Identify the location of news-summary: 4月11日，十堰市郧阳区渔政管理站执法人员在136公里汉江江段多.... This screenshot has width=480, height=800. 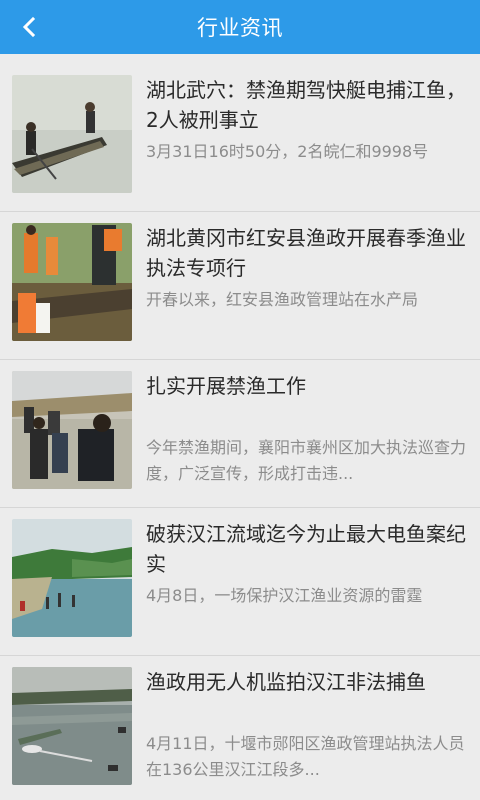
(305, 756).